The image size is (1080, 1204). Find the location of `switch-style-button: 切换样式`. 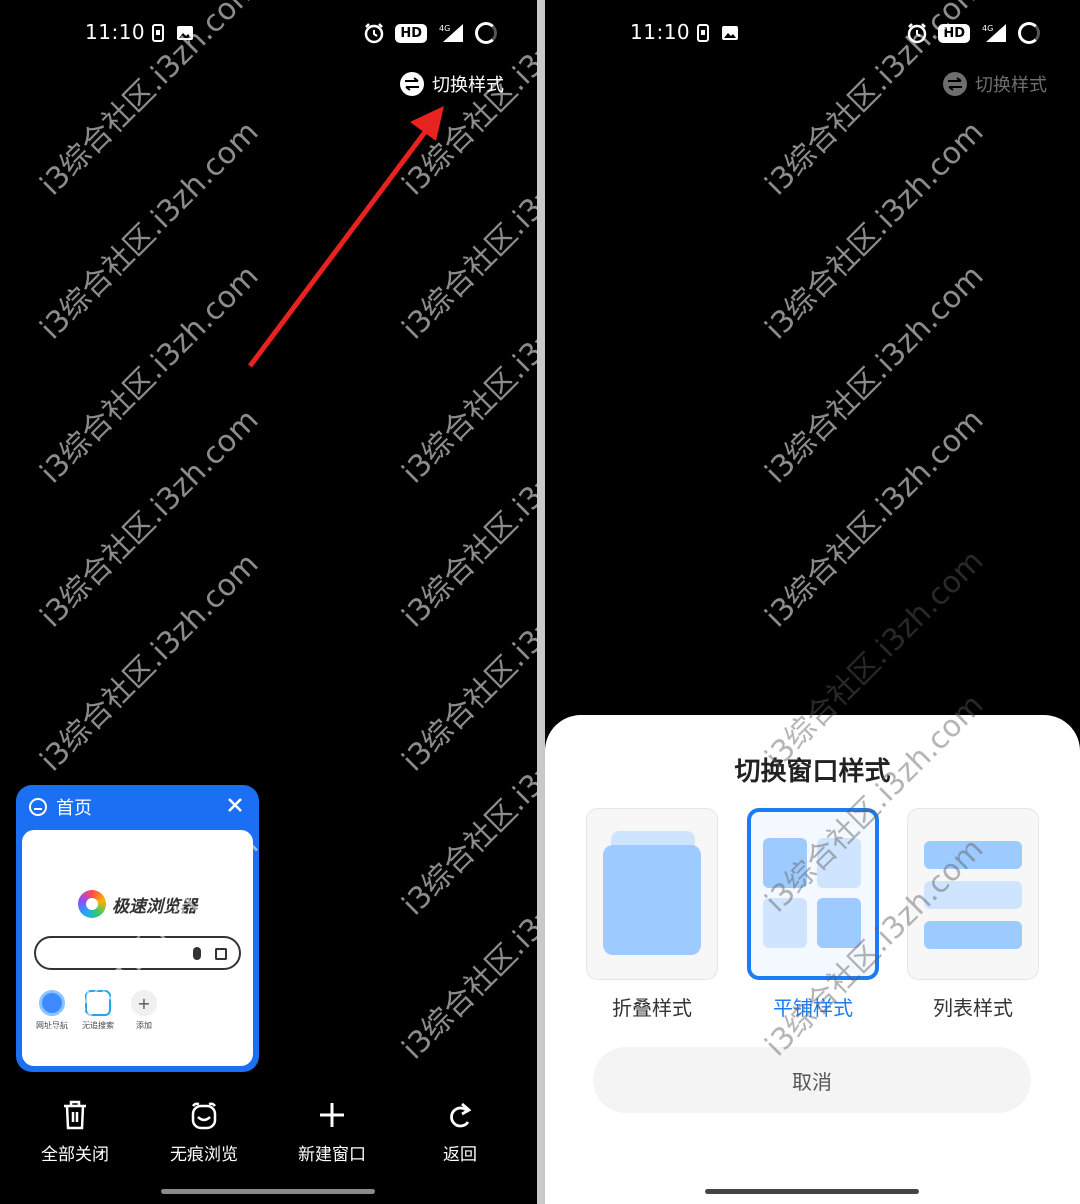

switch-style-button: 切换样式 is located at coordinates (995, 84).